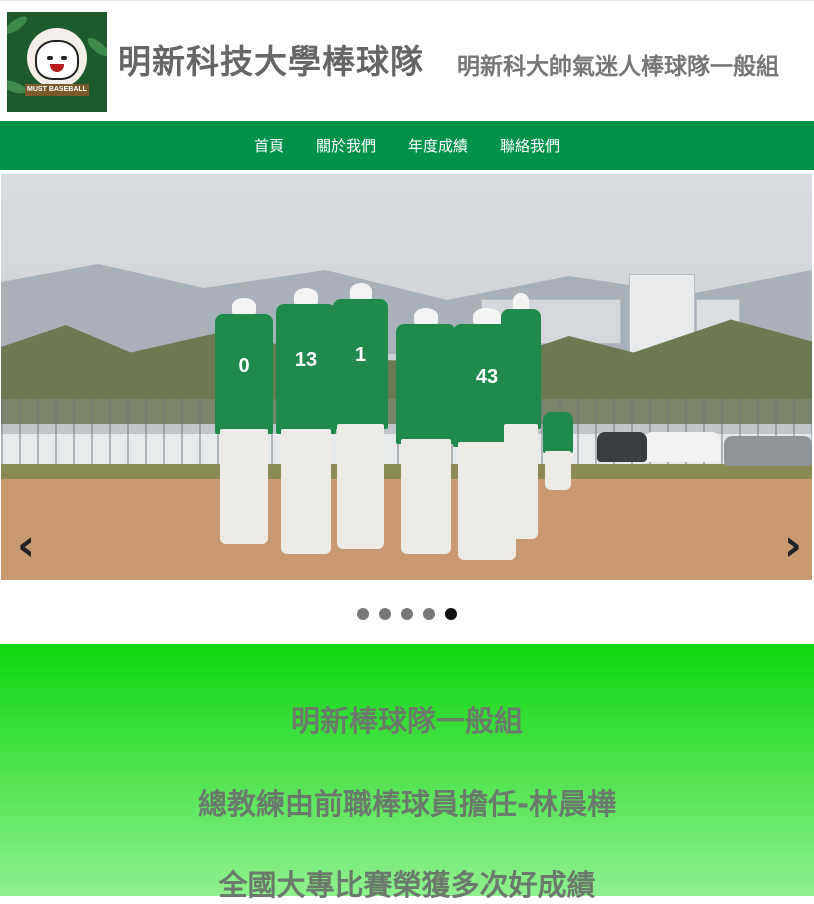 This screenshot has height=904, width=814. What do you see at coordinates (618, 67) in the screenshot?
I see `site-subtitle: 明新科大帥氣迷人棒球隊一般組` at bounding box center [618, 67].